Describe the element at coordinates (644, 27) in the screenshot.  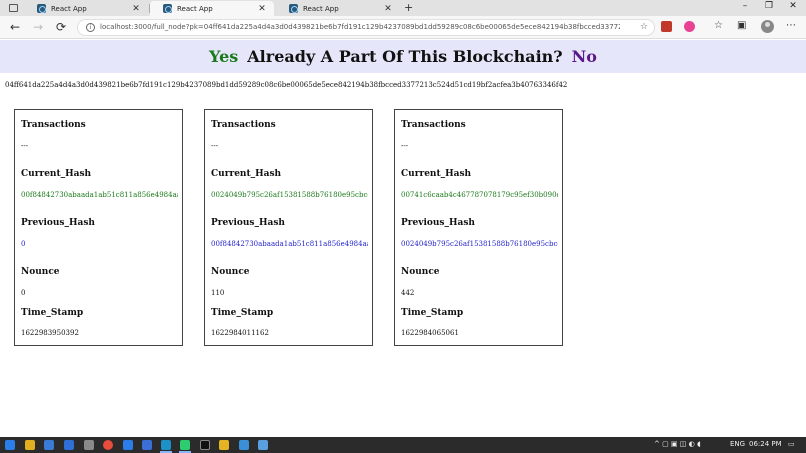
I see `star-icon: ☆` at that location.